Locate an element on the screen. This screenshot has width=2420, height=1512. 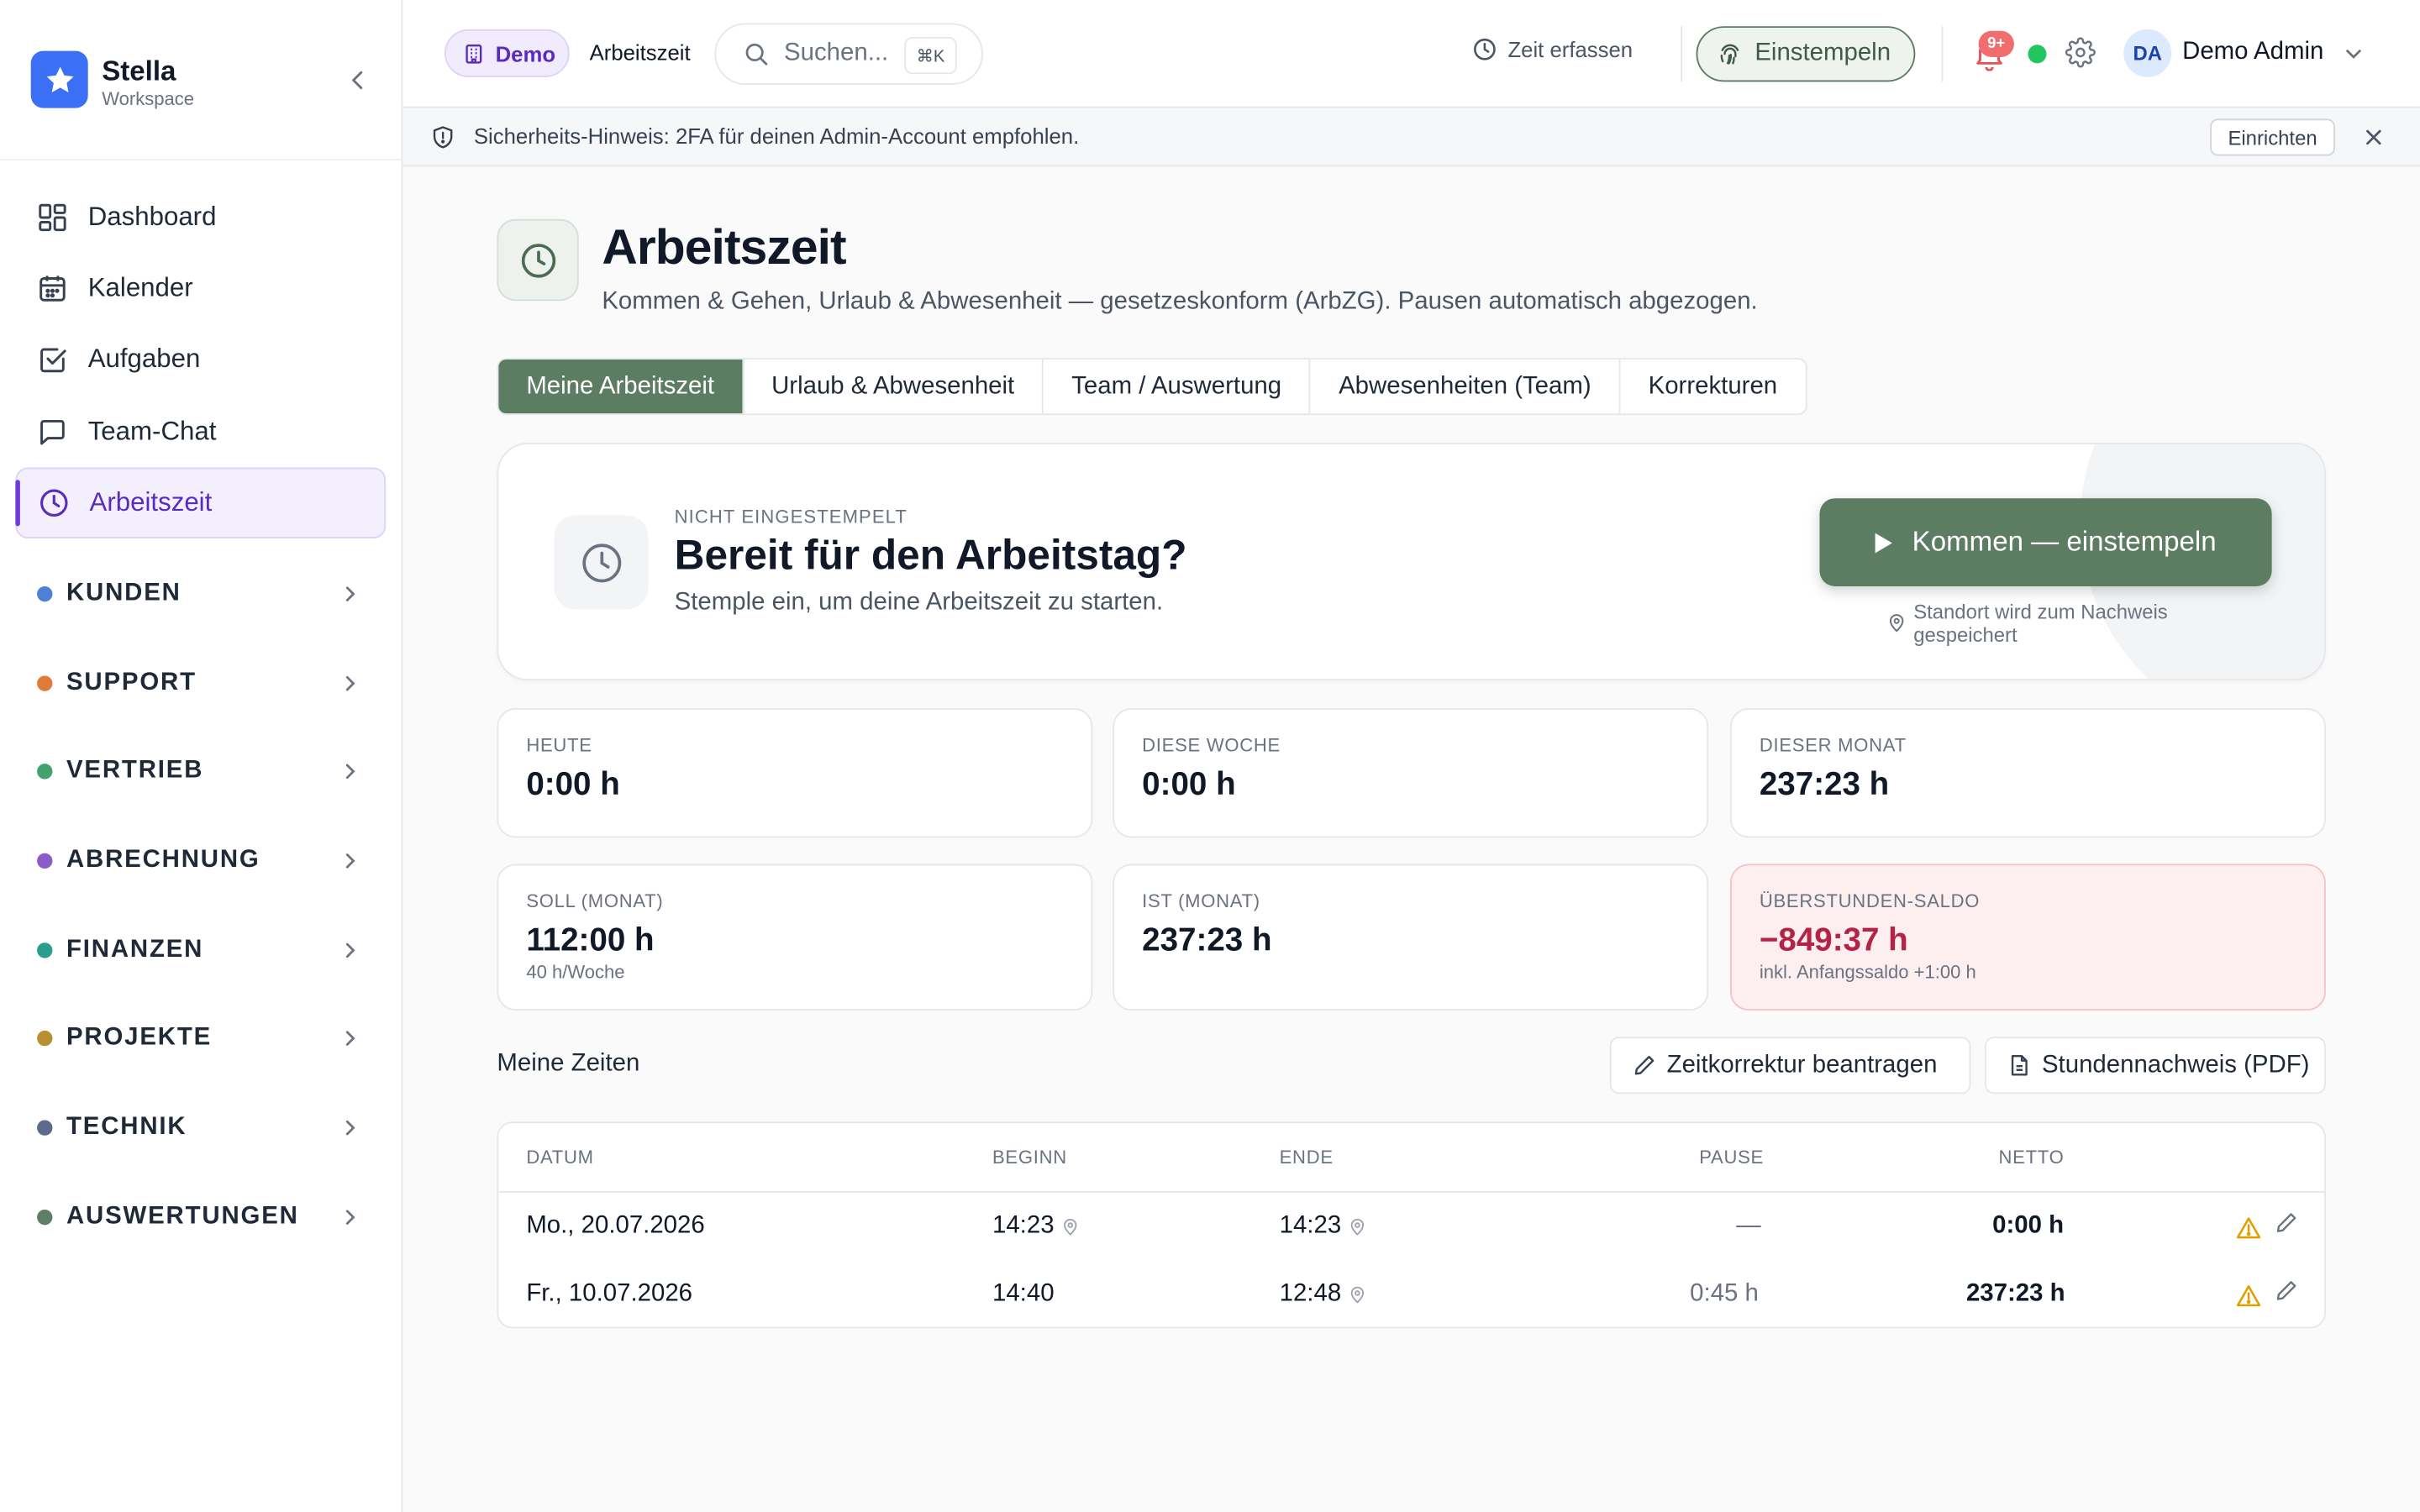
sidebar-group-vertrieb: VERTRIEB is located at coordinates (204, 771).